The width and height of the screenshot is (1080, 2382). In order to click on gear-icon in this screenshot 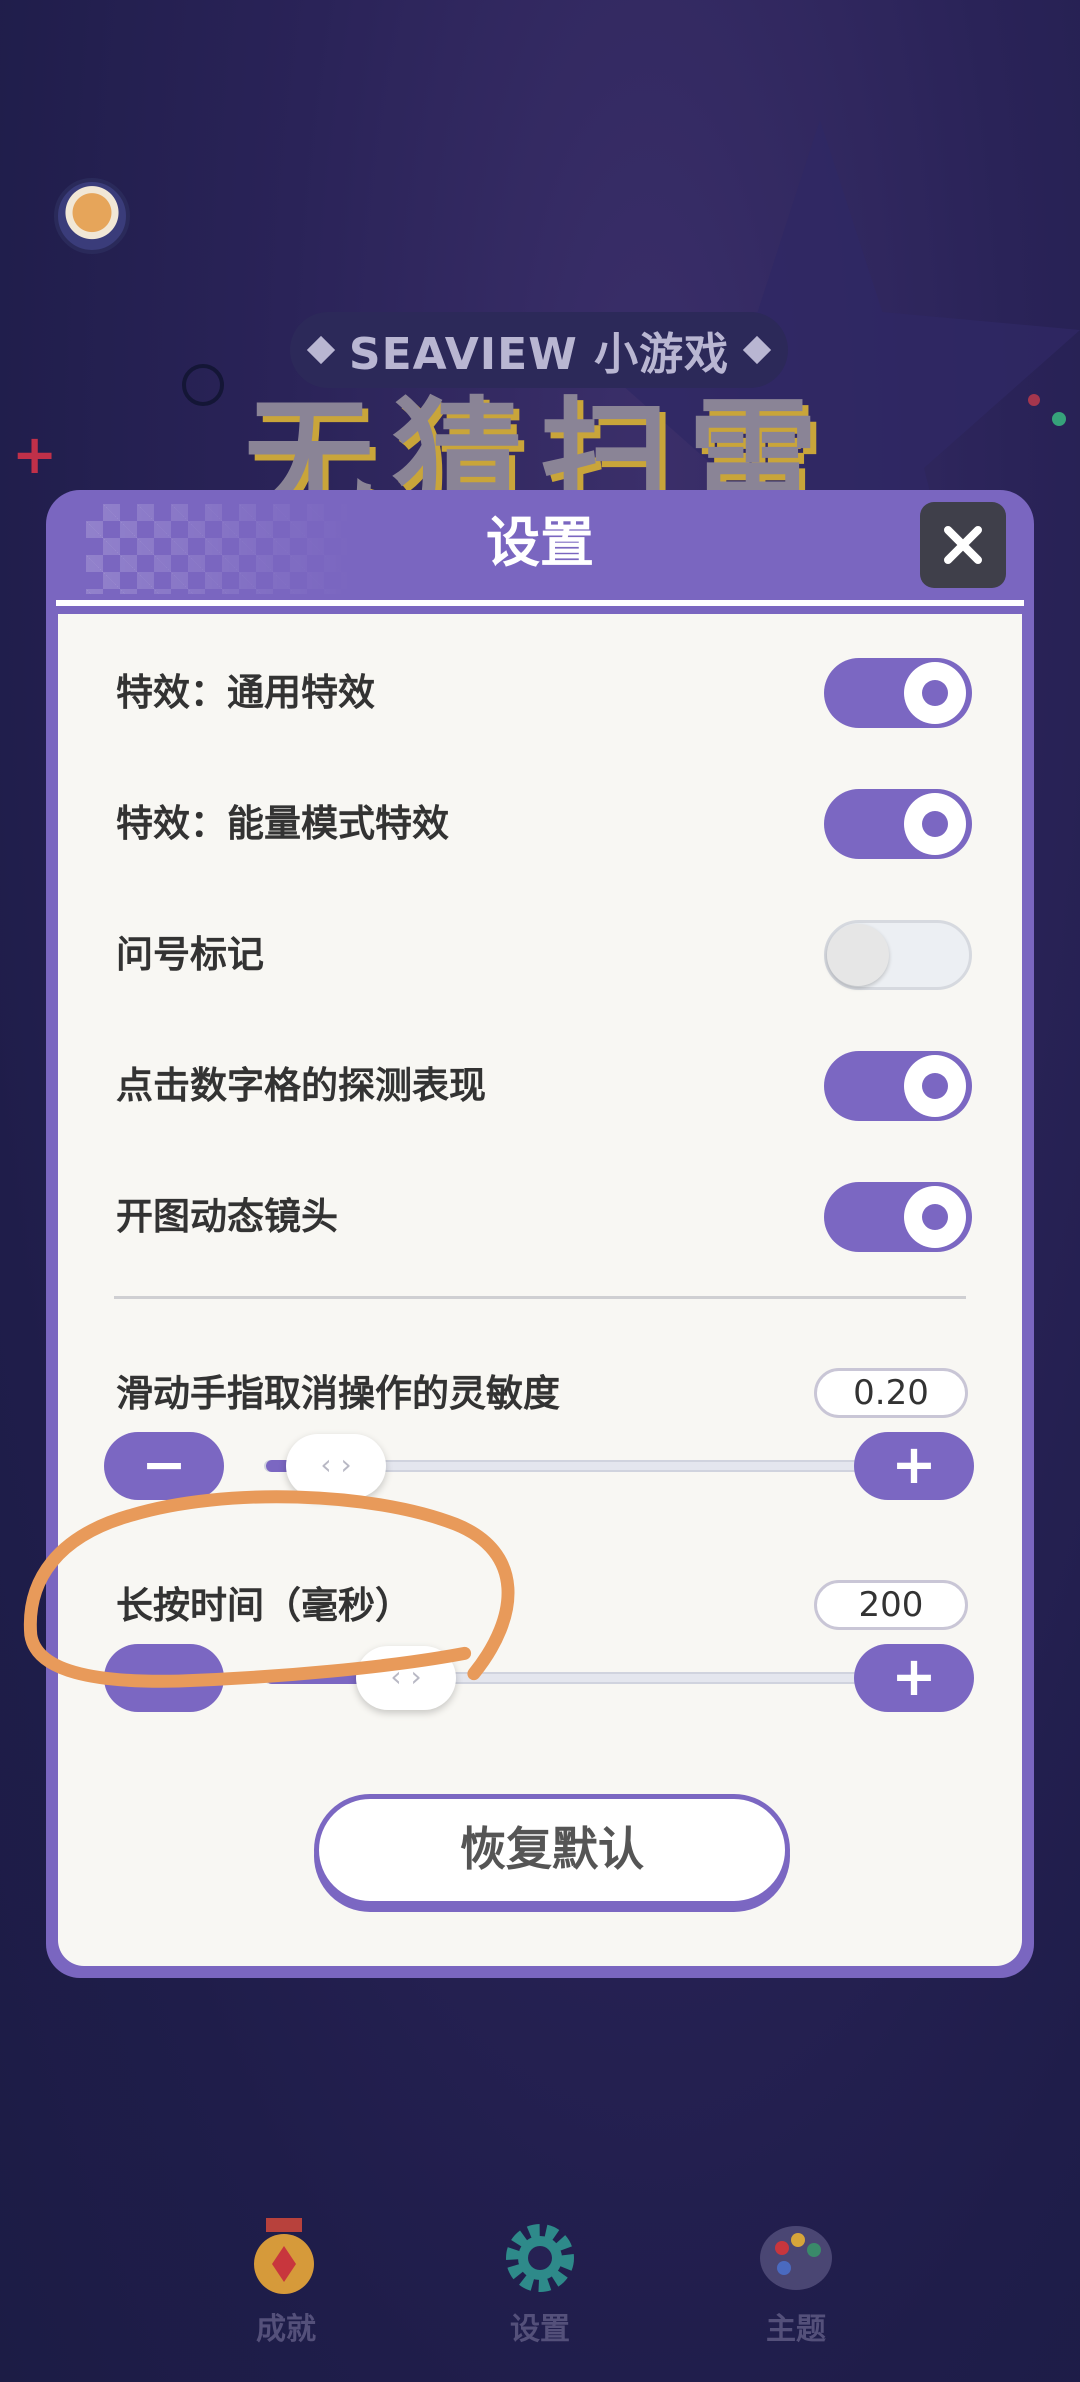, I will do `click(540, 2258)`.